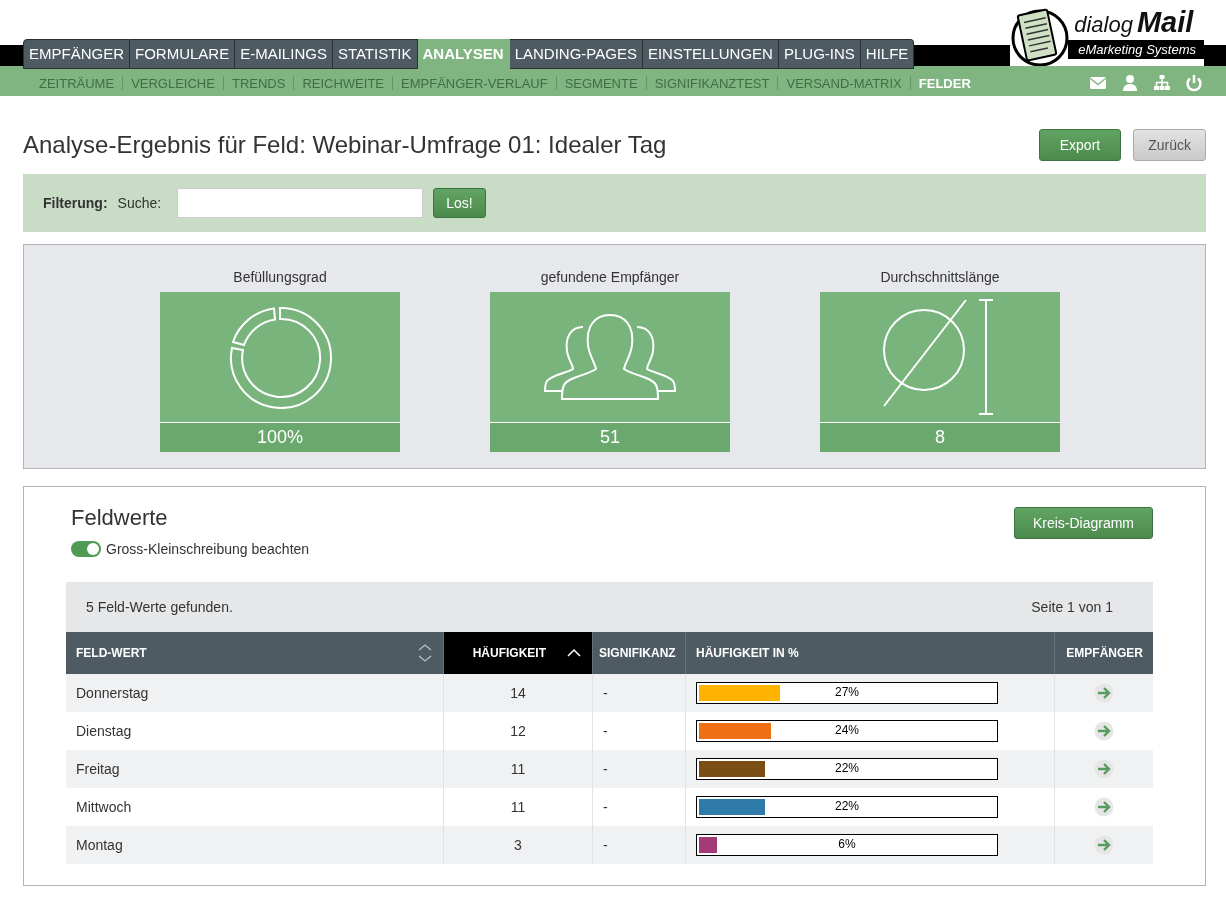 The height and width of the screenshot is (906, 1226). I want to click on subnav-tab: SEGMENTE, so click(601, 83).